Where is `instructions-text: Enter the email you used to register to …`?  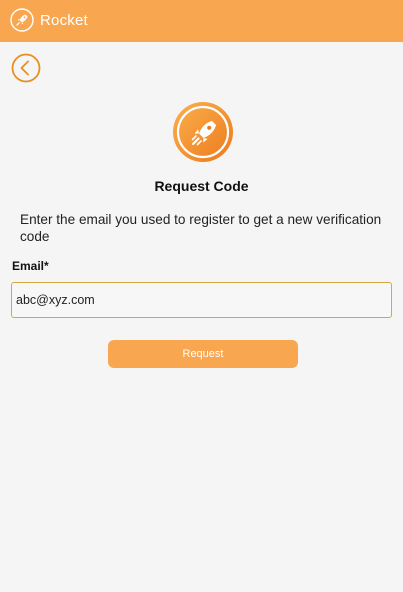 instructions-text: Enter the email you used to register to … is located at coordinates (201, 228).